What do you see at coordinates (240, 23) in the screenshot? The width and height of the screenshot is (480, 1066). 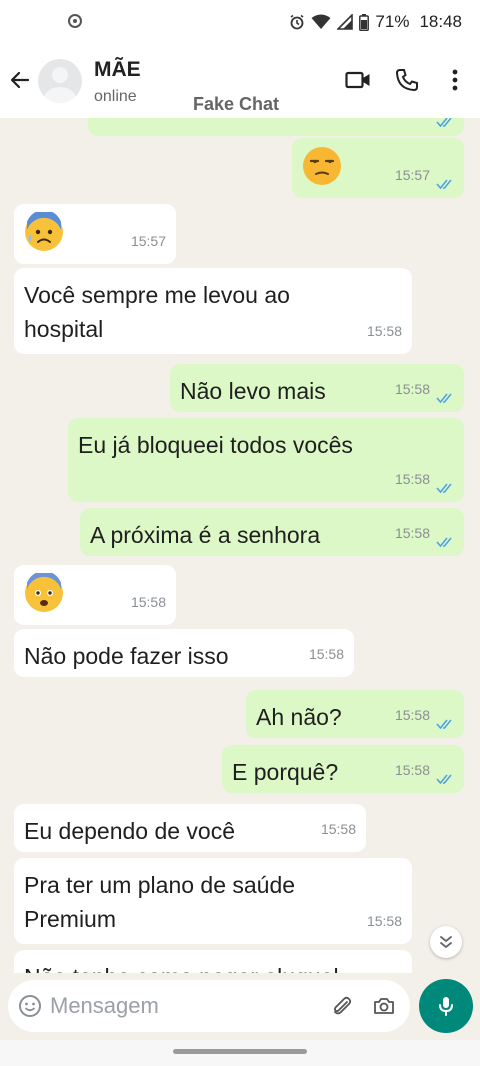 I see `status-bar: 71% 18:48` at bounding box center [240, 23].